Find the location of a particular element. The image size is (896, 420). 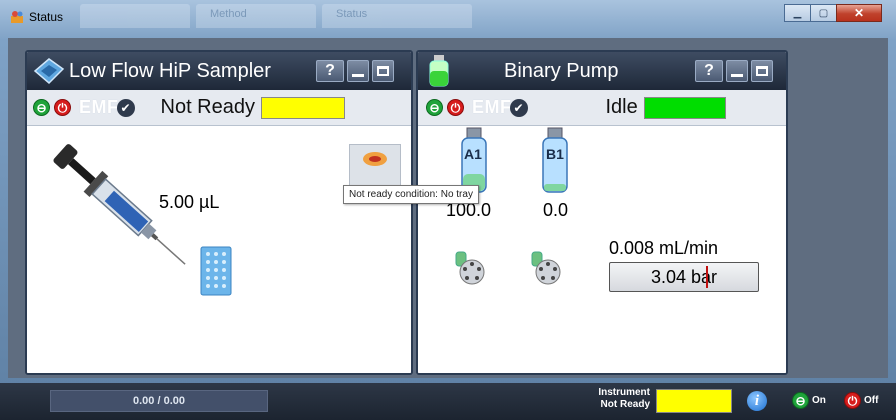

sampler-status-bar: ⊖ ⏻ EMF ✔ Not Ready is located at coordinates (219, 108).